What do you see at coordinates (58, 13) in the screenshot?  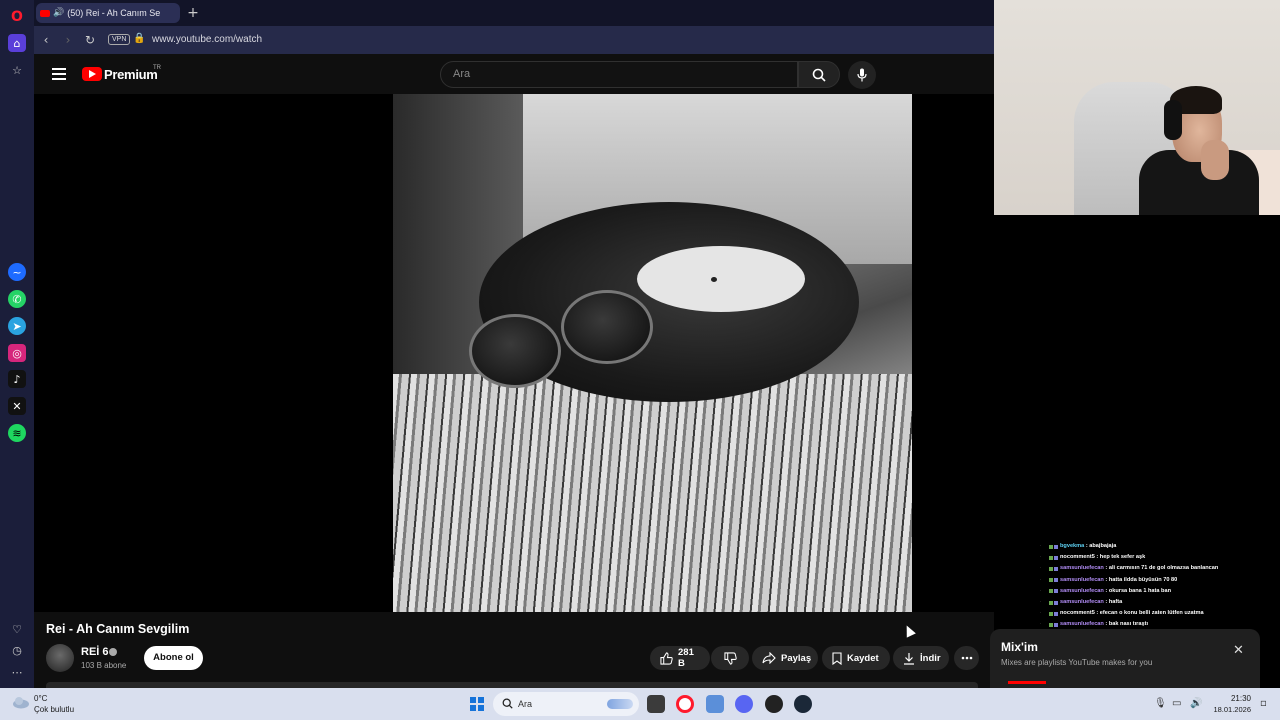 I see `speaker-icon: 🔊` at bounding box center [58, 13].